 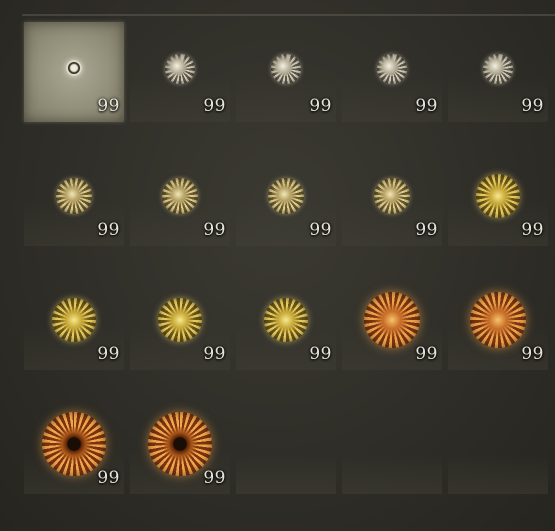 What do you see at coordinates (288, 15) in the screenshot?
I see `inventory-top-divider` at bounding box center [288, 15].